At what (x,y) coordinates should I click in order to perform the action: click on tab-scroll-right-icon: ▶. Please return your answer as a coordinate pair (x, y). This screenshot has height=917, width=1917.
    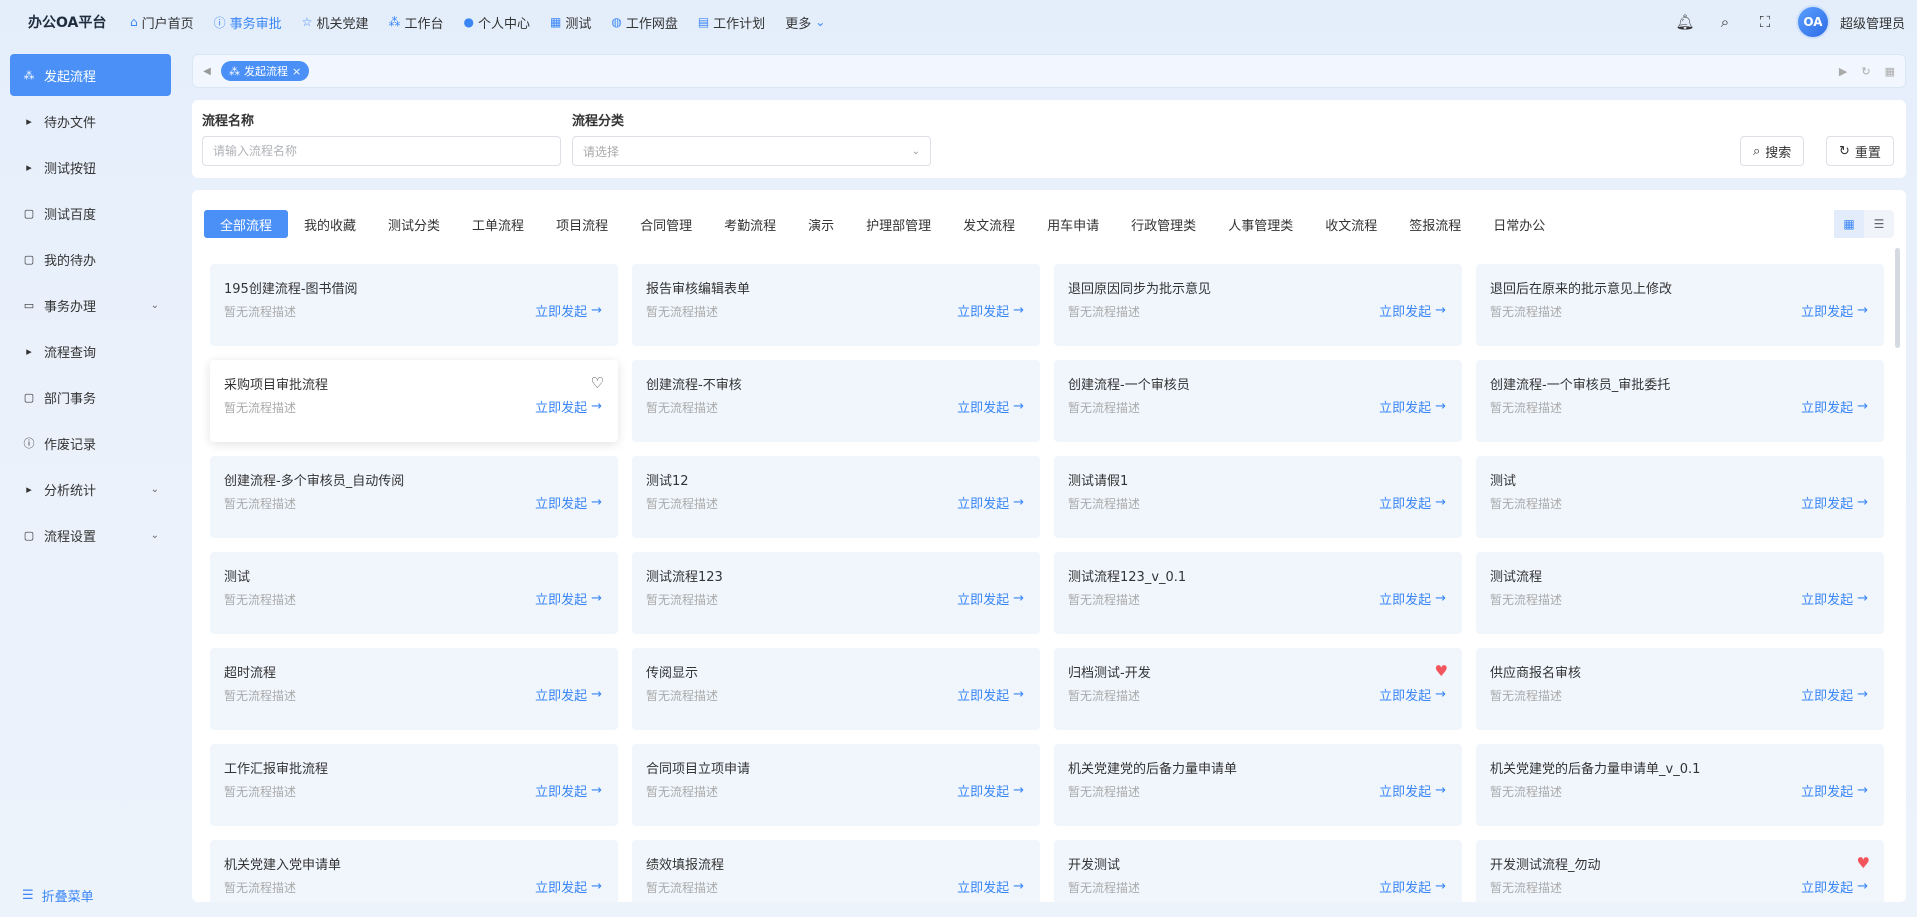
    Looking at the image, I should click on (1843, 71).